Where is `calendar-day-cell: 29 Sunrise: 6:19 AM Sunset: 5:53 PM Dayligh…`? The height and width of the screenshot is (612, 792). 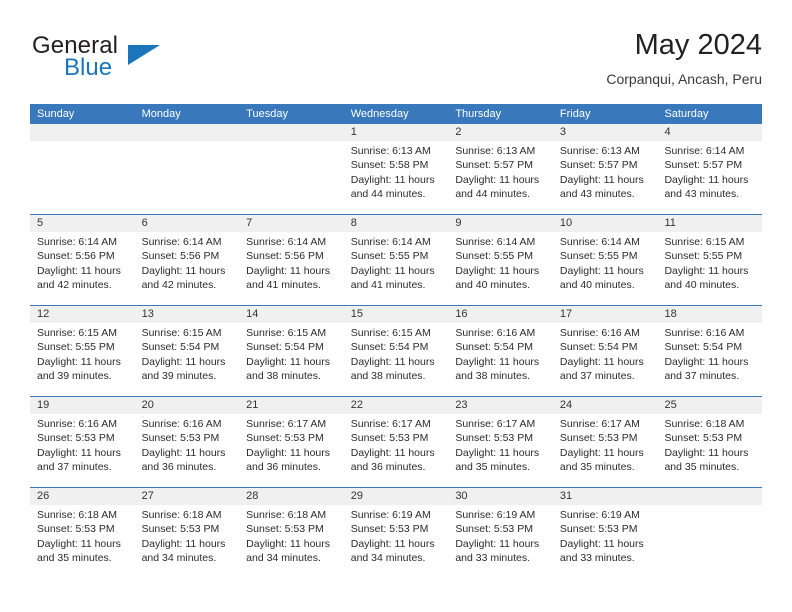 calendar-day-cell: 29 Sunrise: 6:19 AM Sunset: 5:53 PM Dayligh… is located at coordinates (396, 533).